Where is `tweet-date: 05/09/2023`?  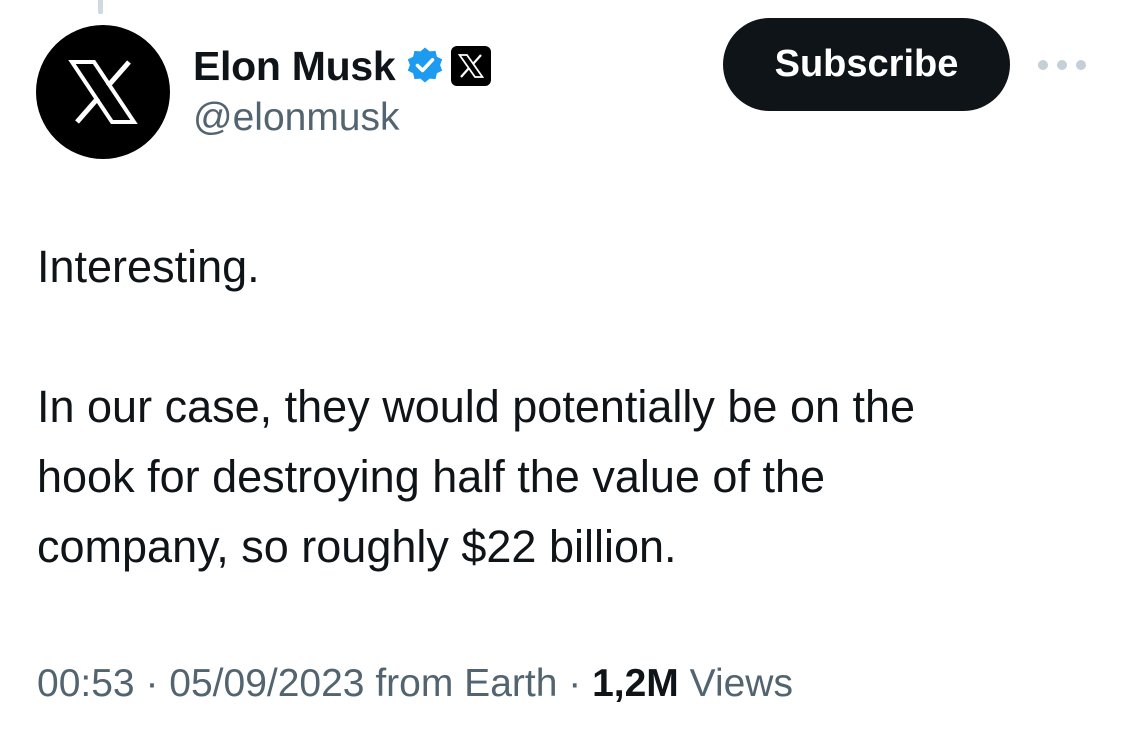 tweet-date: 05/09/2023 is located at coordinates (266, 683).